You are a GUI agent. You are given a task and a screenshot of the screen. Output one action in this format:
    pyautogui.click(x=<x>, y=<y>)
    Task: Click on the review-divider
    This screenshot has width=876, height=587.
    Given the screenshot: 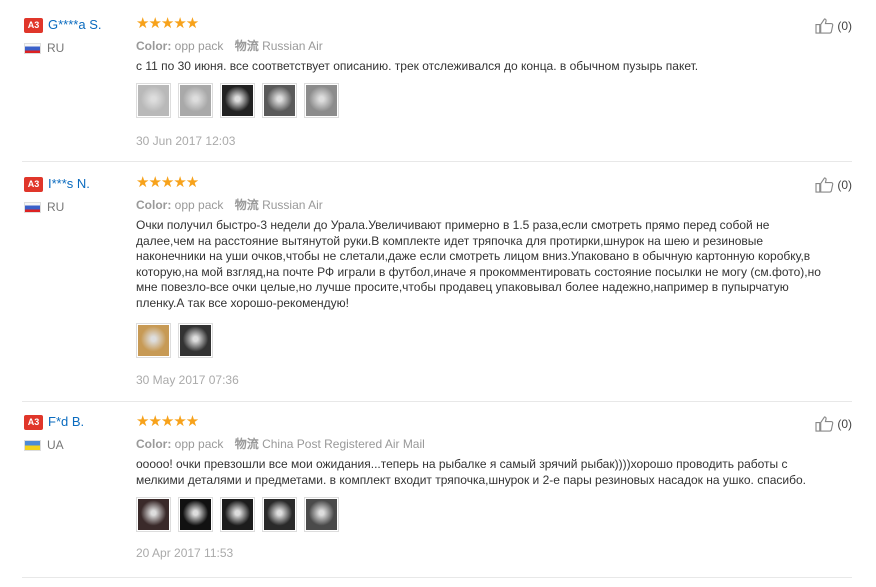 What is the action you would take?
    pyautogui.click(x=437, y=577)
    